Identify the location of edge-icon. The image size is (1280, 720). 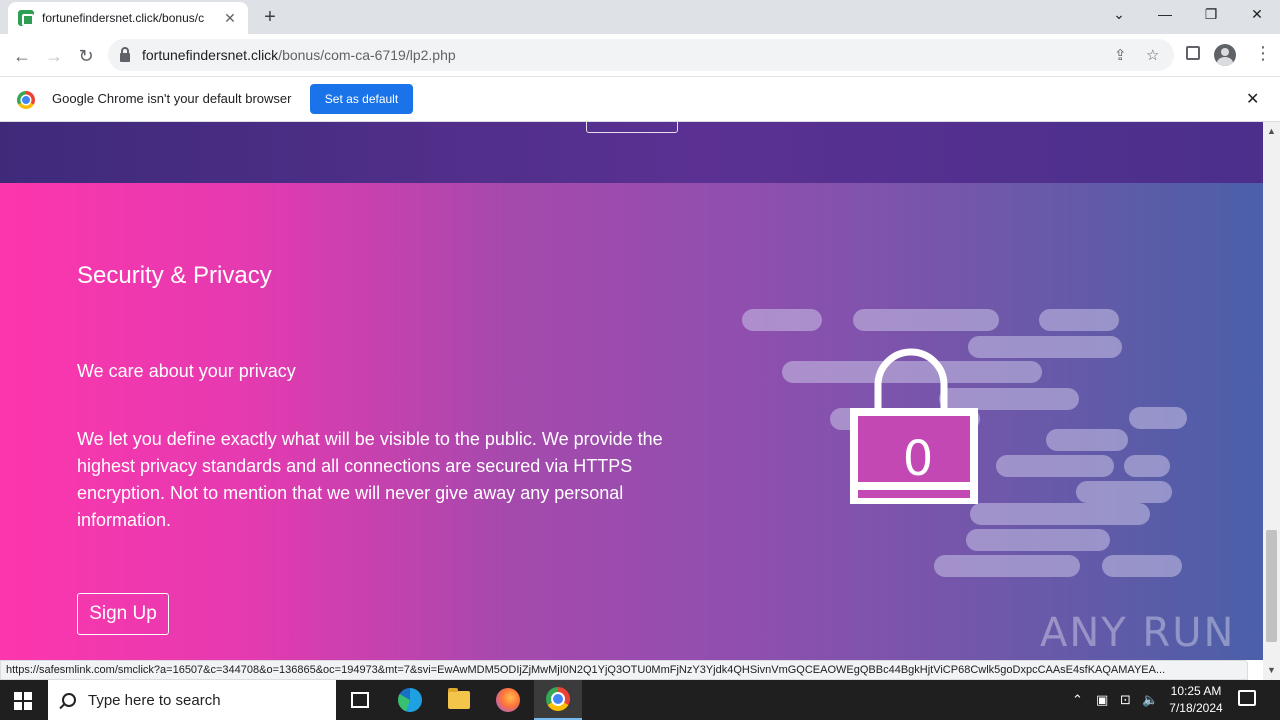
(410, 700).